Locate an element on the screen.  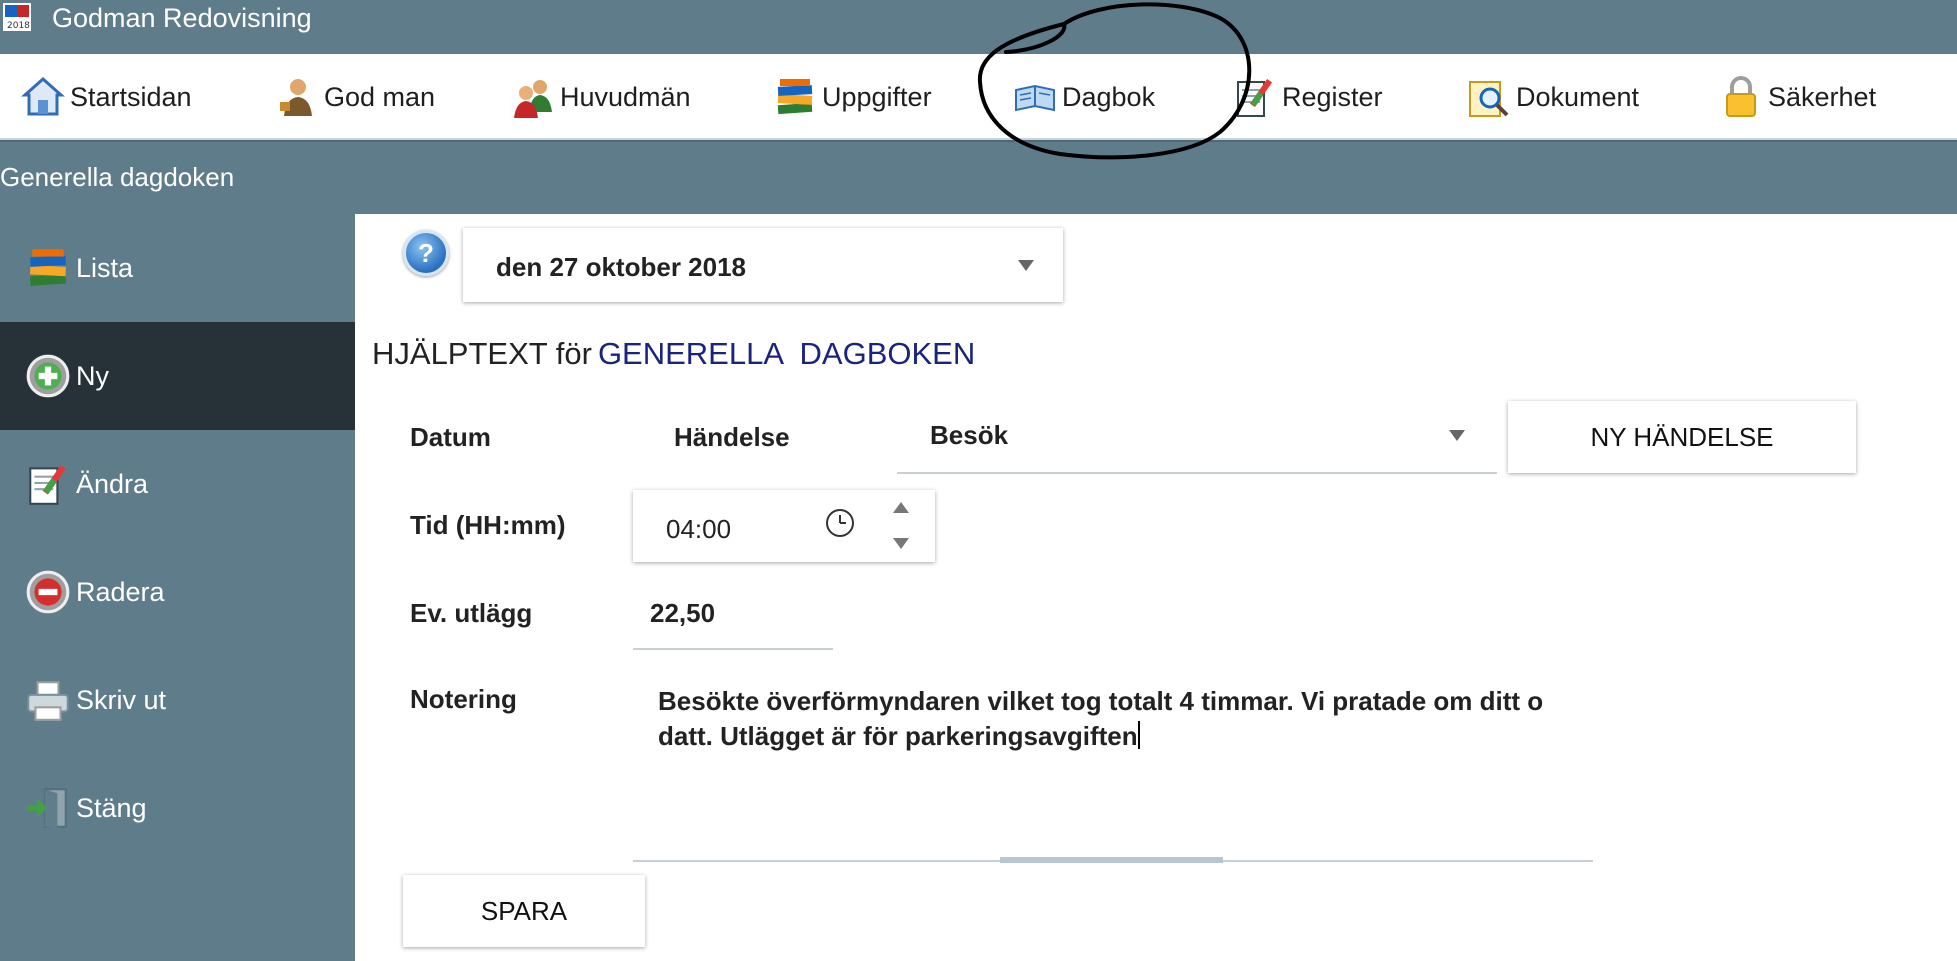
question-icon: ? is located at coordinates (426, 252).